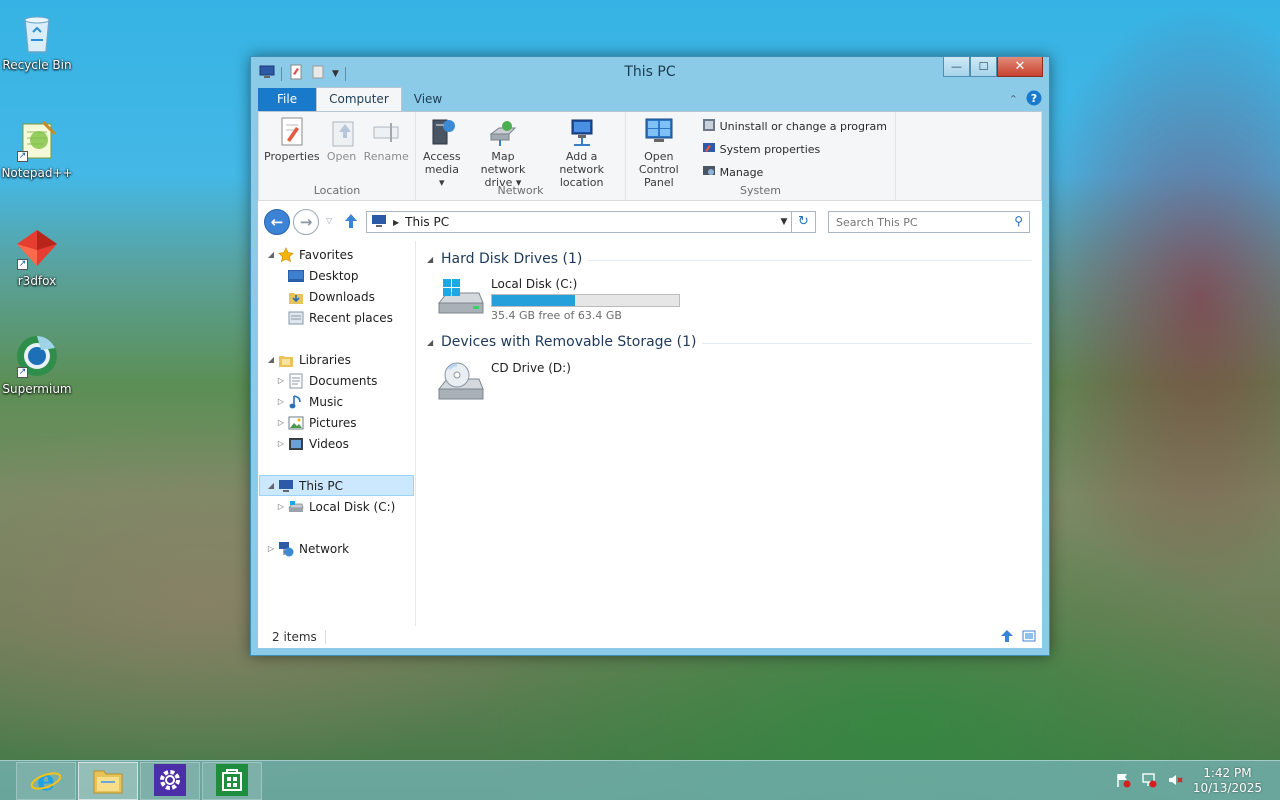 Image resolution: width=1280 pixels, height=800 pixels. I want to click on nav-item-network: ▷ Network, so click(307, 548).